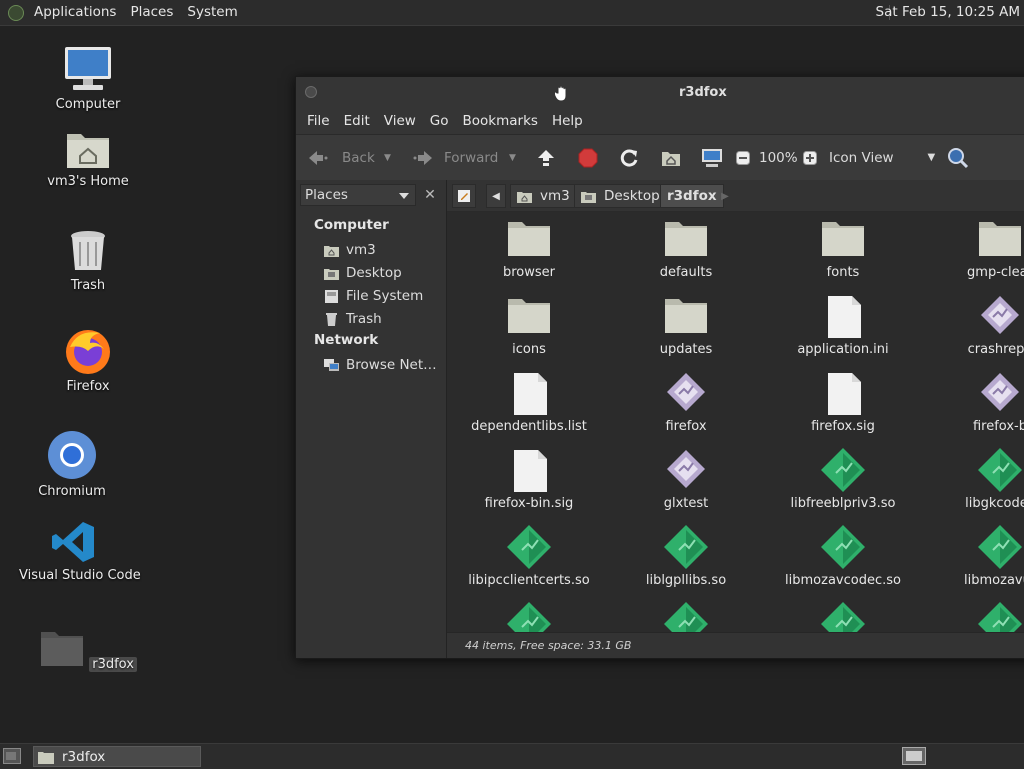 The width and height of the screenshot is (1024, 769). I want to click on sidebar-item-desktop: Desktop, so click(363, 273).